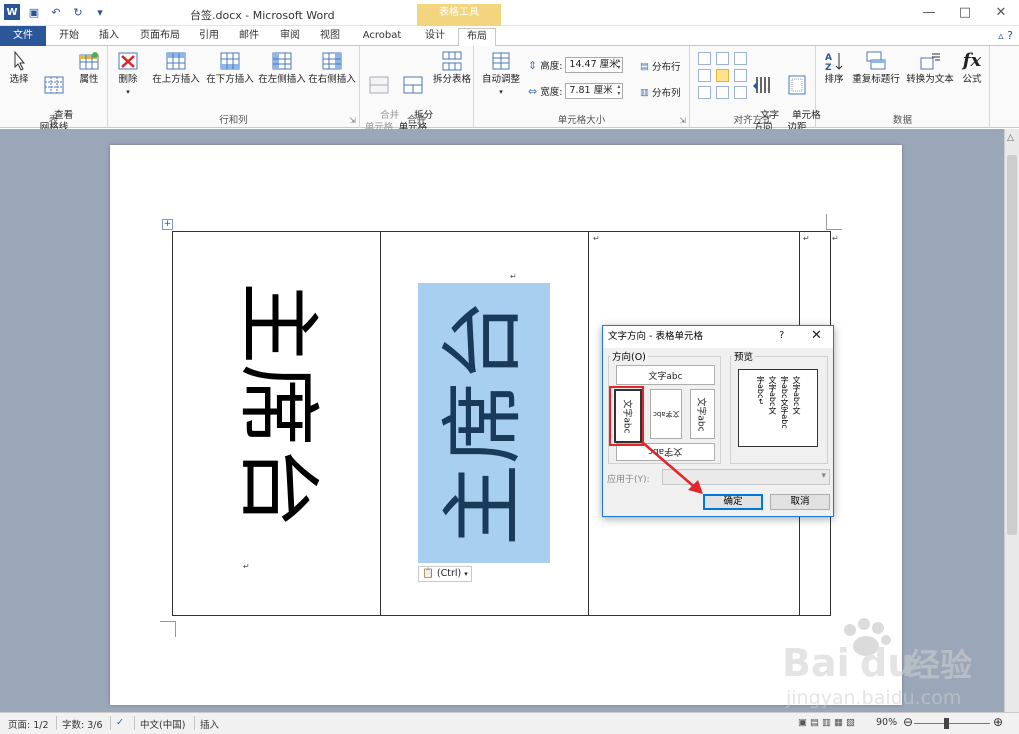  I want to click on convert-to-text-button: 转换为文本, so click(930, 68).